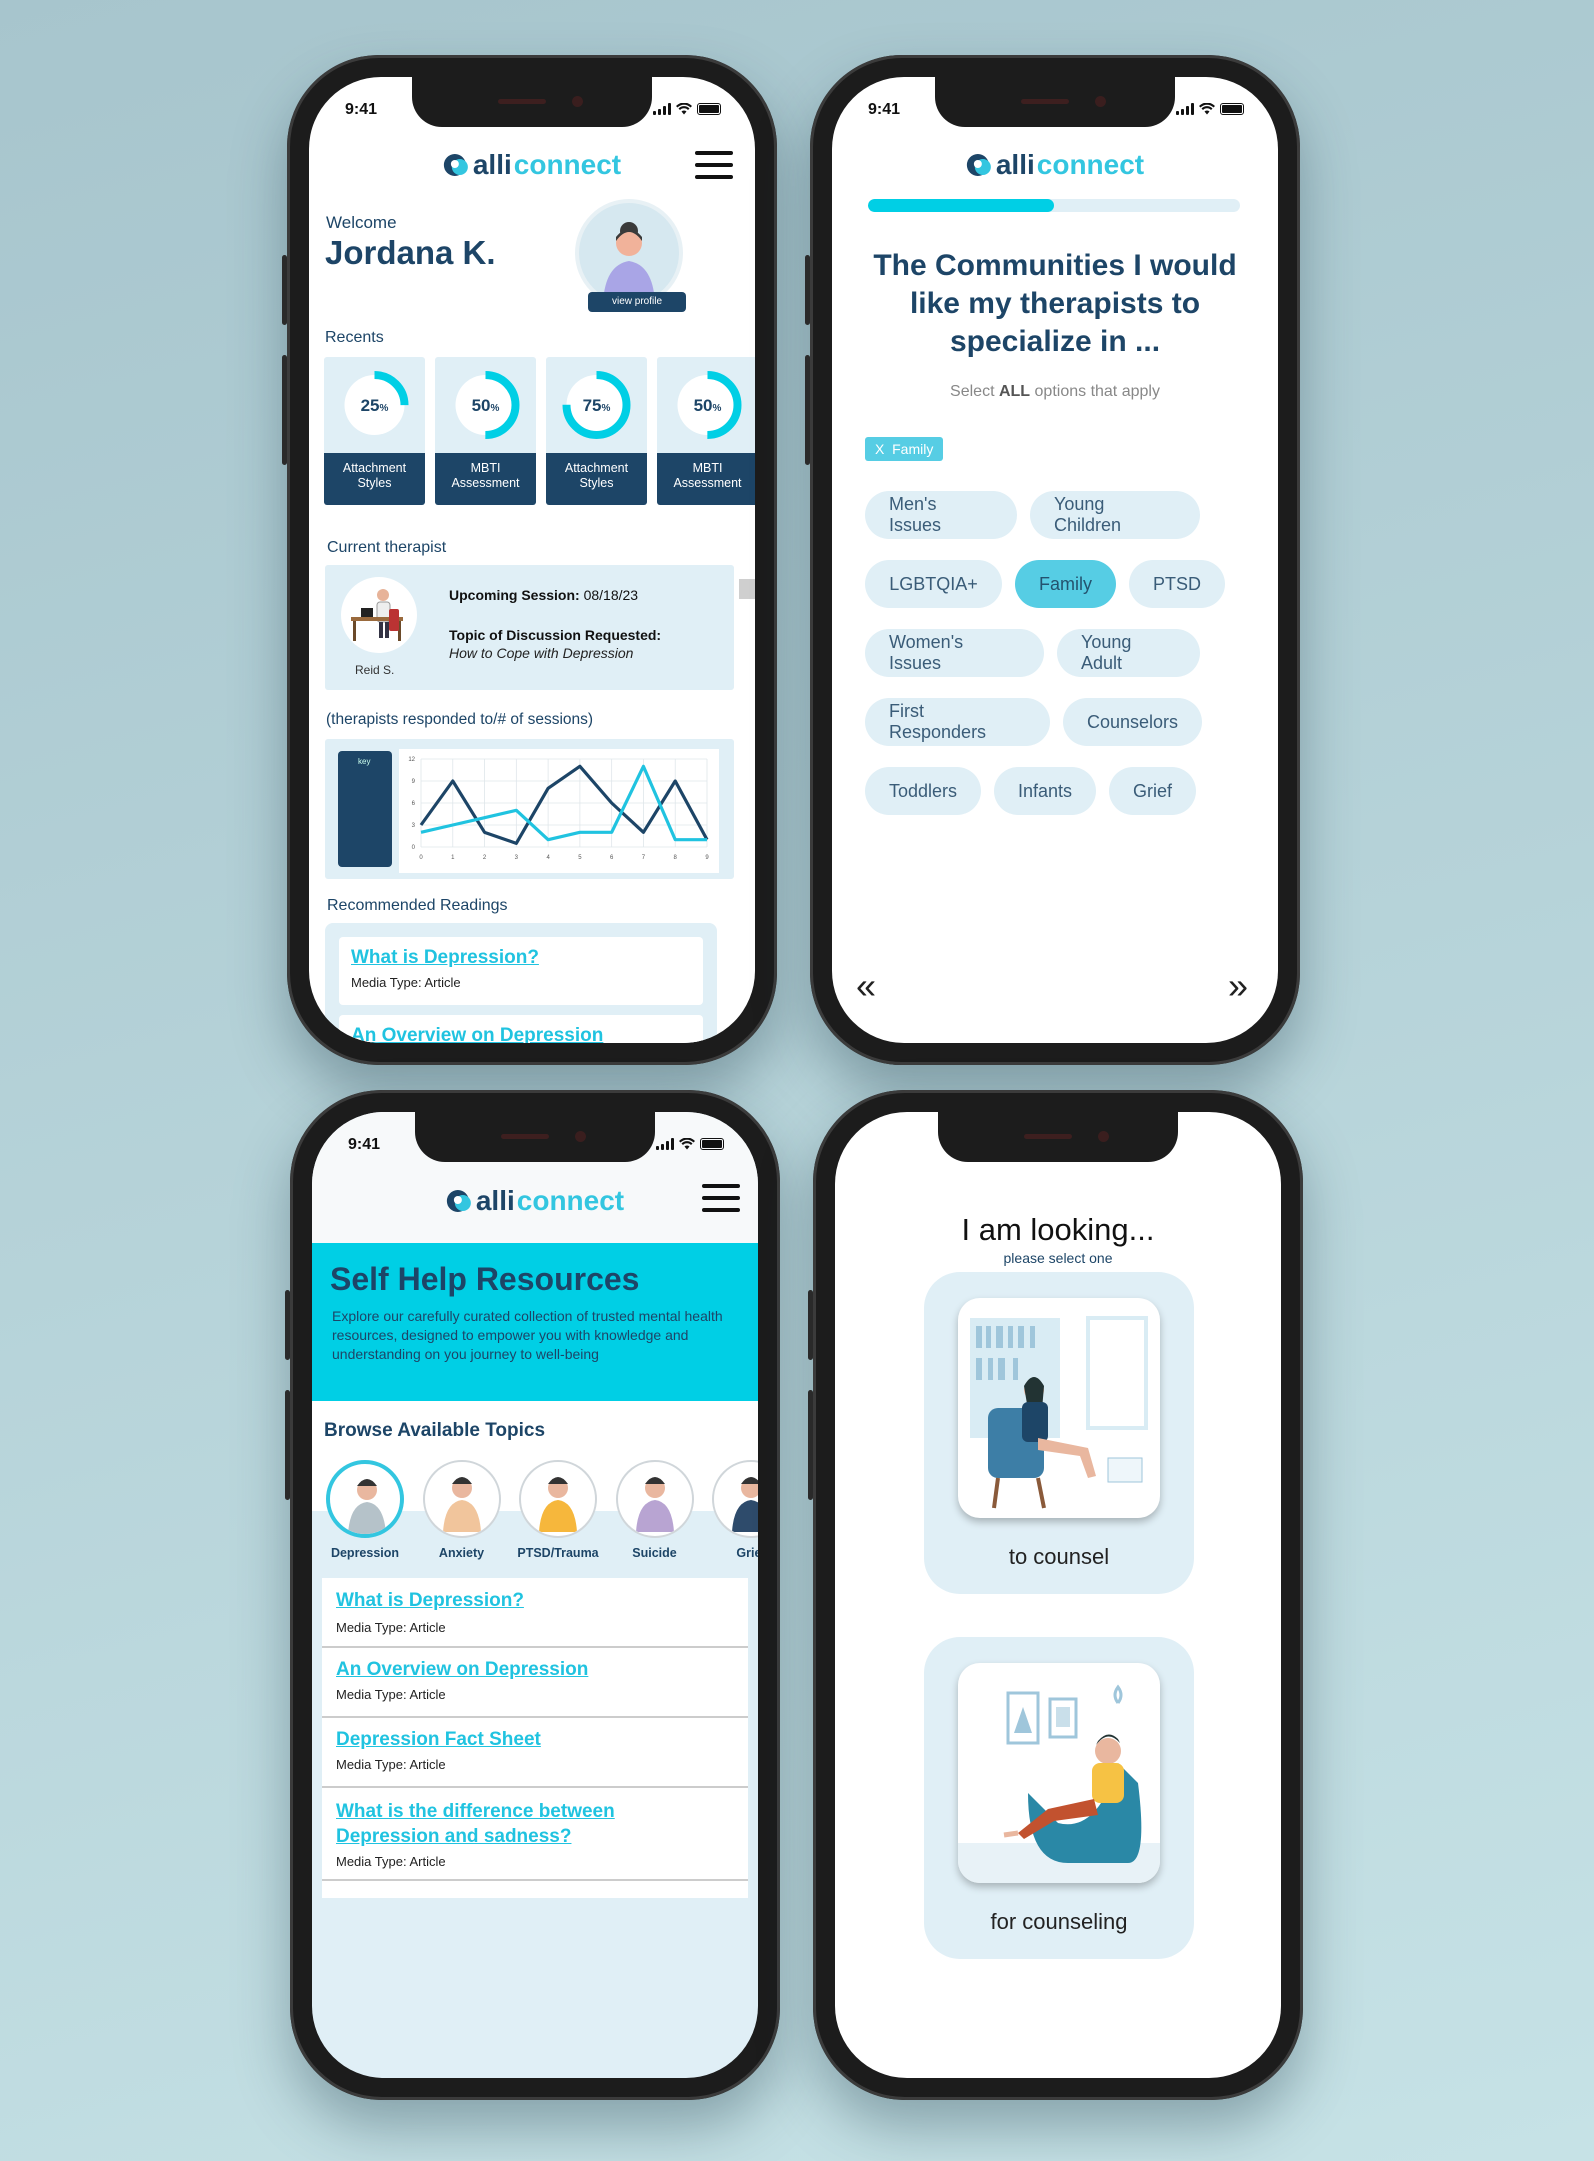 Image resolution: width=1594 pixels, height=2161 pixels. What do you see at coordinates (974, 391) in the screenshot?
I see `subtitle-text: Select` at bounding box center [974, 391].